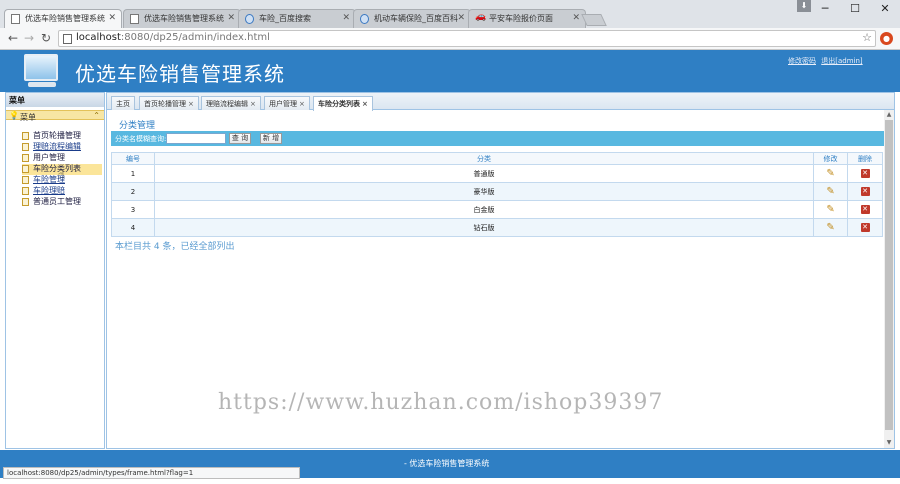  Describe the element at coordinates (62, 158) in the screenshot. I see `sidebar-item-users: 用户管理` at that location.